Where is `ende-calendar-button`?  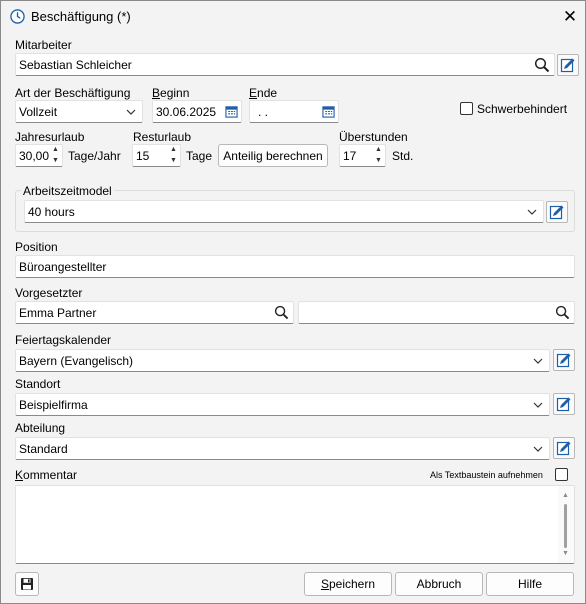
ende-calendar-button is located at coordinates (328, 111).